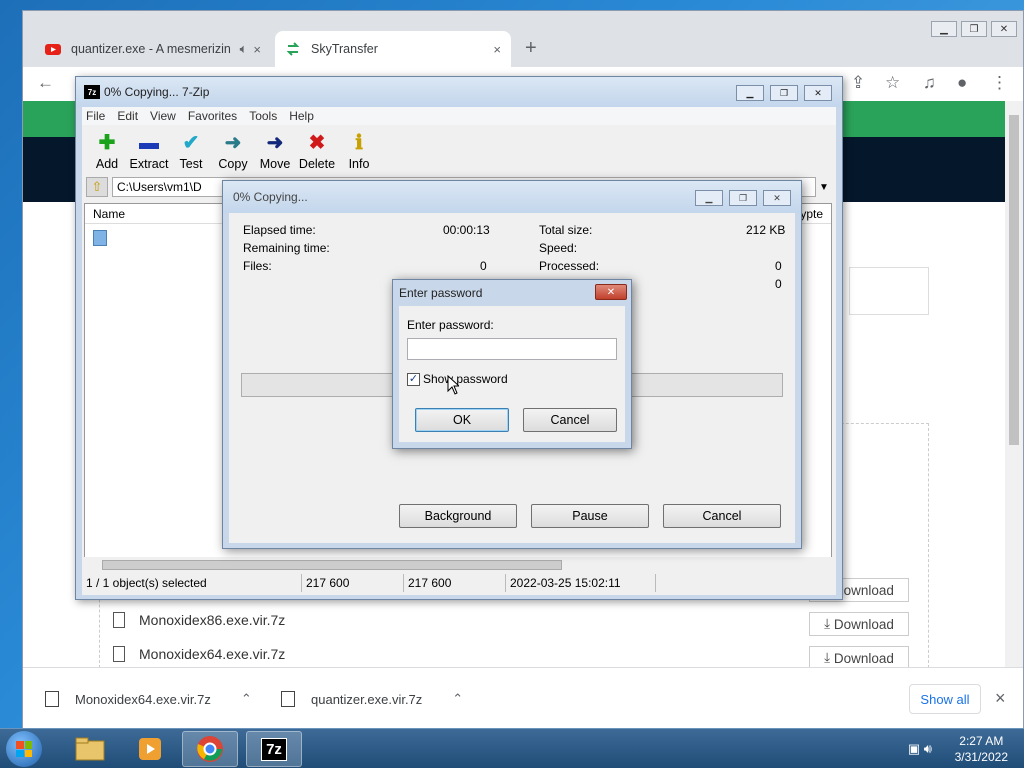 Image resolution: width=1024 pixels, height=768 pixels. I want to click on password-input, so click(512, 349).